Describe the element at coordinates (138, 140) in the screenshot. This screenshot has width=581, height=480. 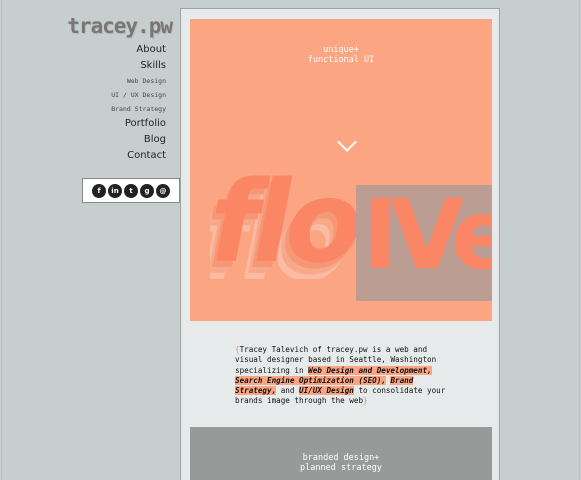
I see `nav-item-blog: Blog` at that location.